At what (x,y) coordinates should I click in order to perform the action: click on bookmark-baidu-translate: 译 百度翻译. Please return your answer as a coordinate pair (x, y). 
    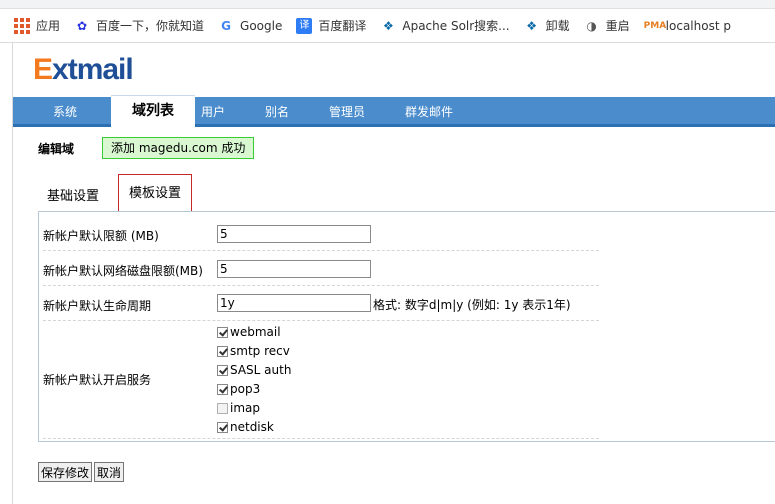
    Looking at the image, I should click on (331, 25).